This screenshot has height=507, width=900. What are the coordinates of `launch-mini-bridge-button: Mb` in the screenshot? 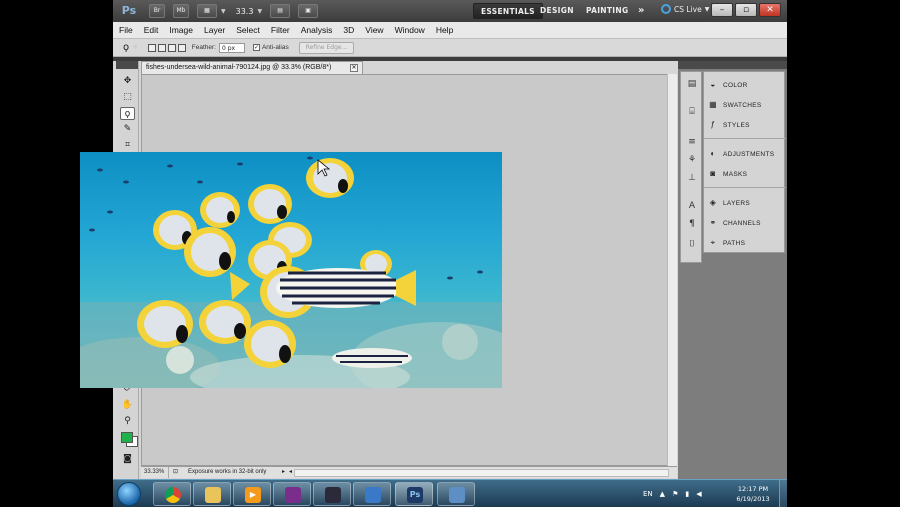 It's located at (181, 11).